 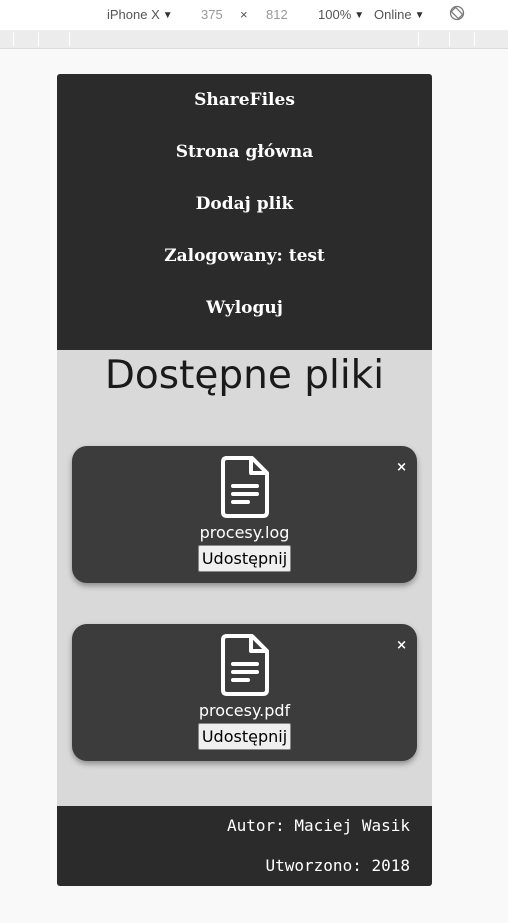 What do you see at coordinates (244, 308) in the screenshot?
I see `nav-logout-link: Wyloguj` at bounding box center [244, 308].